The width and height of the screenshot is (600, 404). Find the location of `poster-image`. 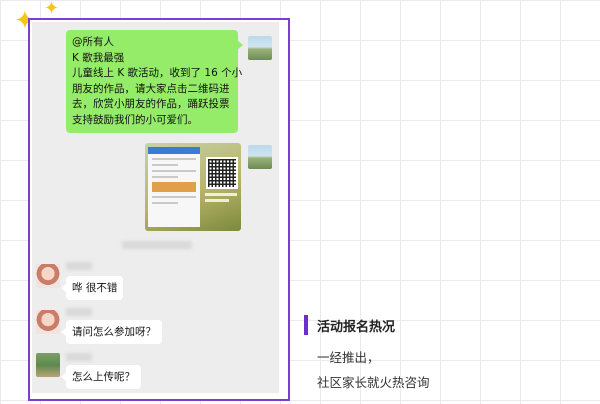

poster-image is located at coordinates (193, 187).